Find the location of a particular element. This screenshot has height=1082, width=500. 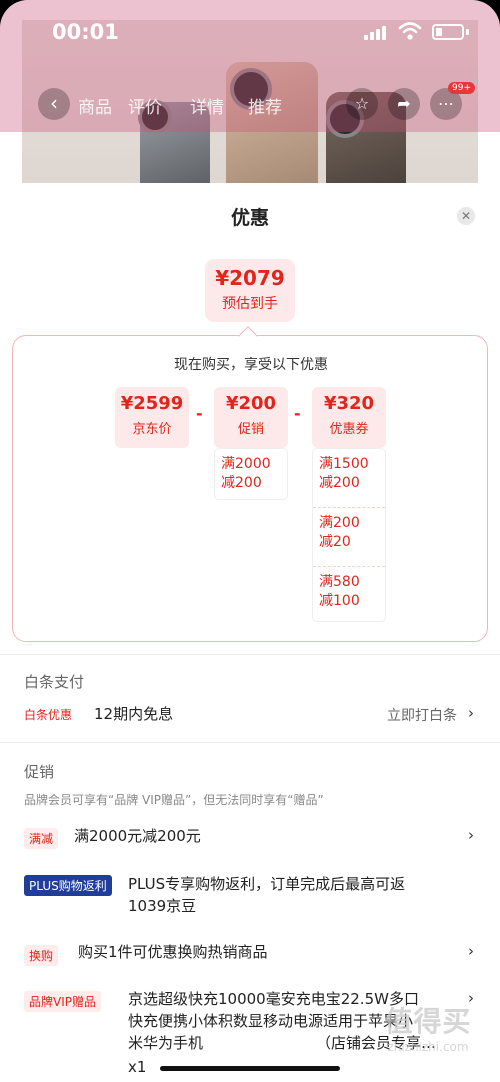

rule-line: 减20 is located at coordinates (335, 542).